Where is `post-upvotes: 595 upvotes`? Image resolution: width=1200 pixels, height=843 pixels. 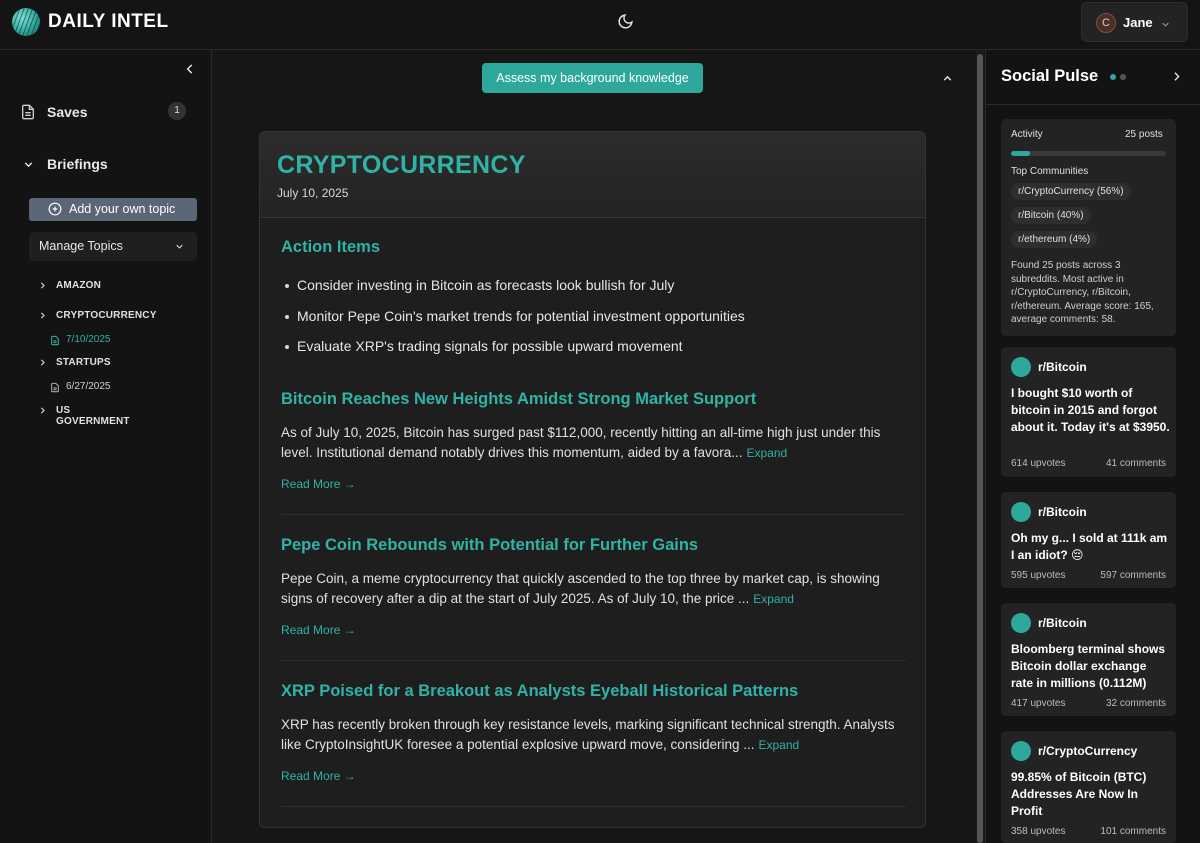 post-upvotes: 595 upvotes is located at coordinates (1038, 575).